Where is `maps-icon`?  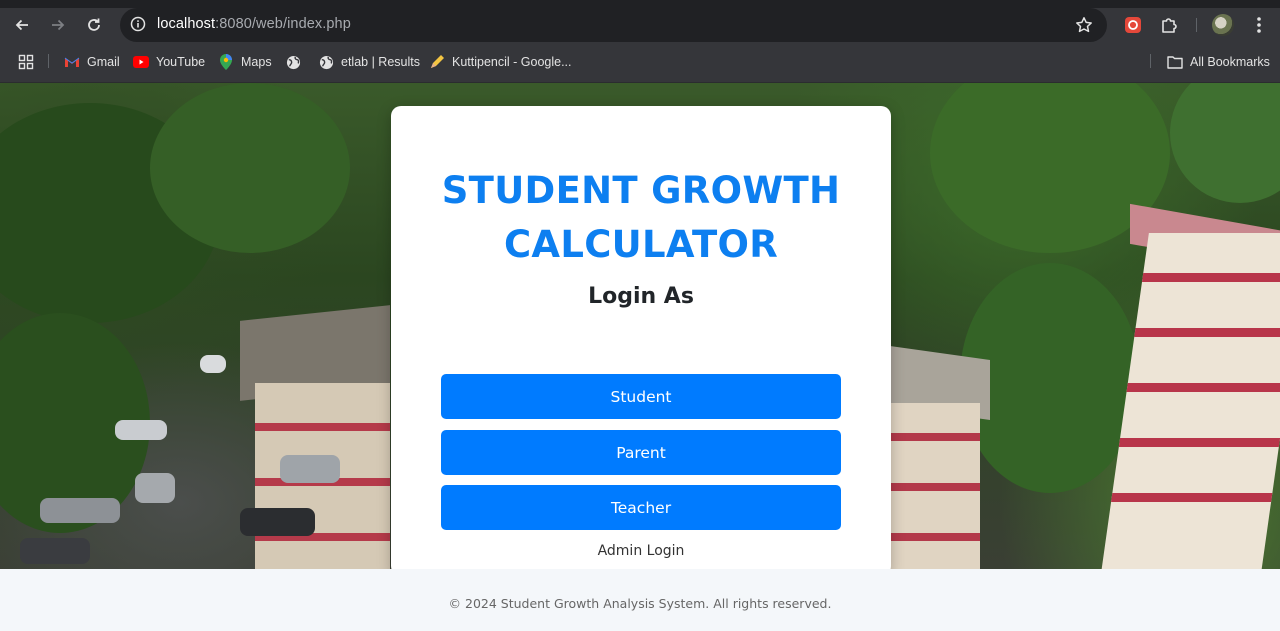
maps-icon is located at coordinates (226, 62).